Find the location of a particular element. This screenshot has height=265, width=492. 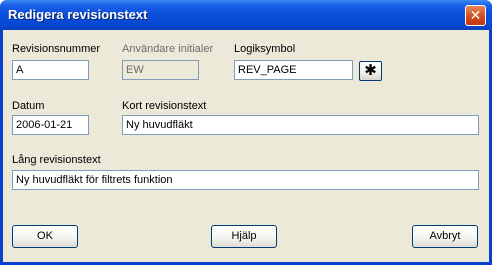

user-initials-label: Användare initialer is located at coordinates (168, 49).